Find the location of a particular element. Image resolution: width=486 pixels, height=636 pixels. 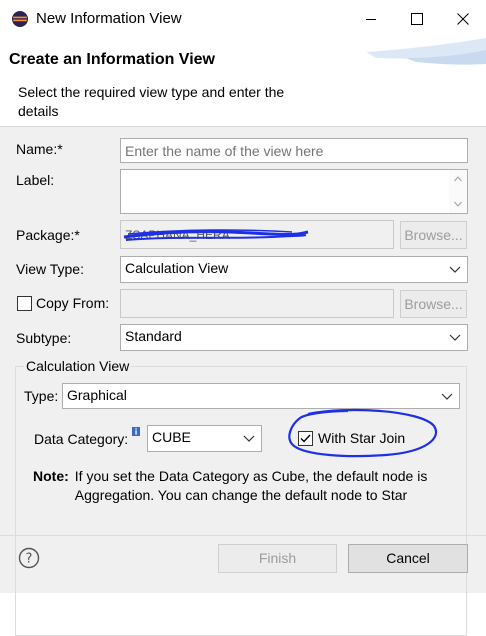

finish-button: Finish is located at coordinates (277, 558).